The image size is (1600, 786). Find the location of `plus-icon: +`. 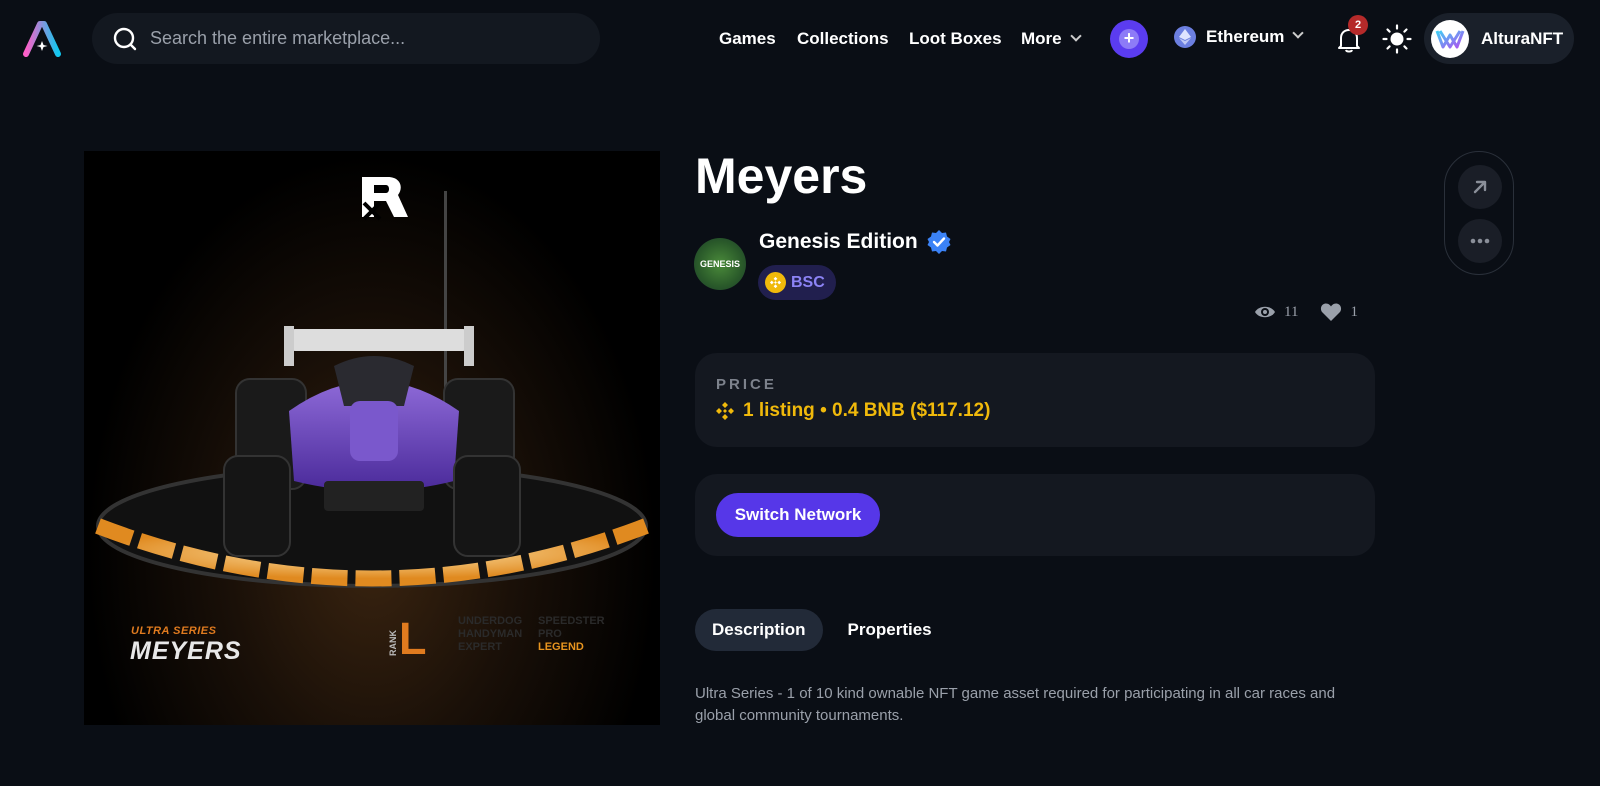

plus-icon: + is located at coordinates (1129, 39).